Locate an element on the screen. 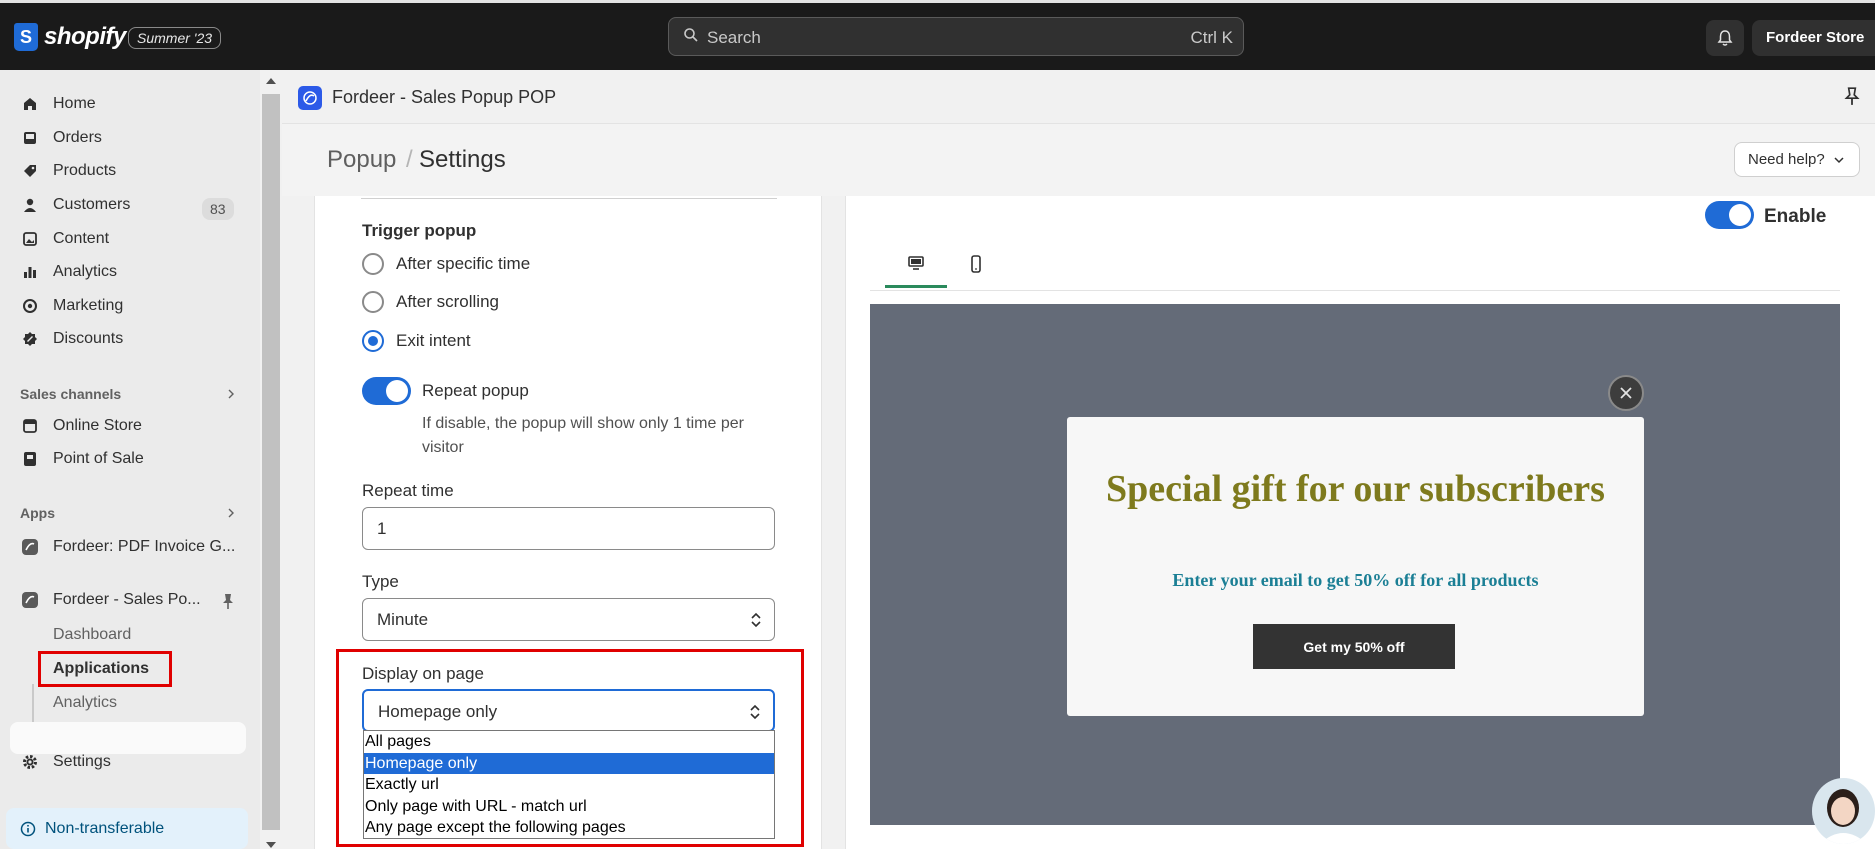 This screenshot has width=1875, height=849. trigger-option-scrolling: After scrolling is located at coordinates (430, 302).